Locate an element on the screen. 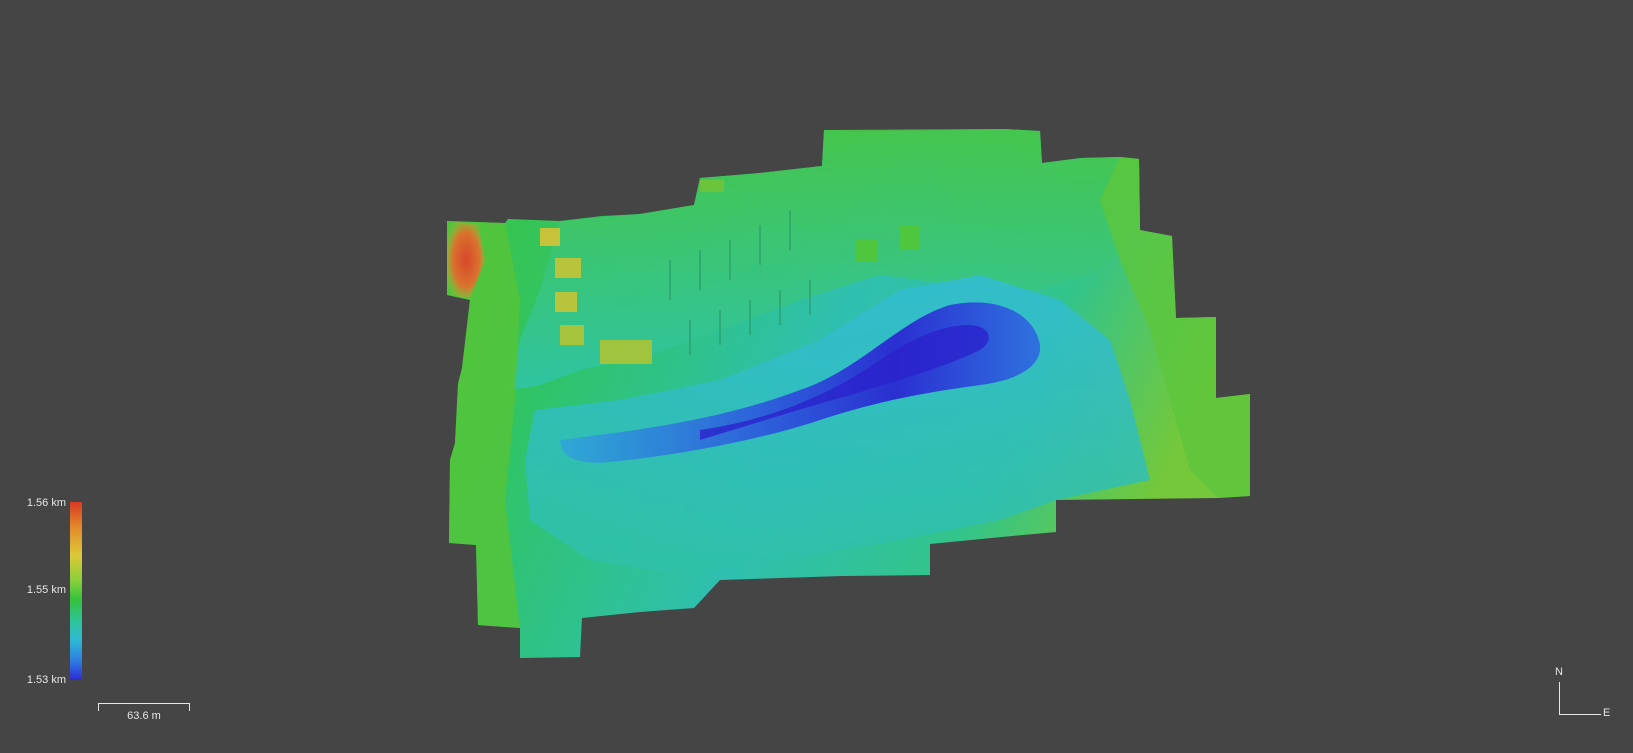 This screenshot has width=1633, height=753. elevation-color-bar is located at coordinates (76, 591).